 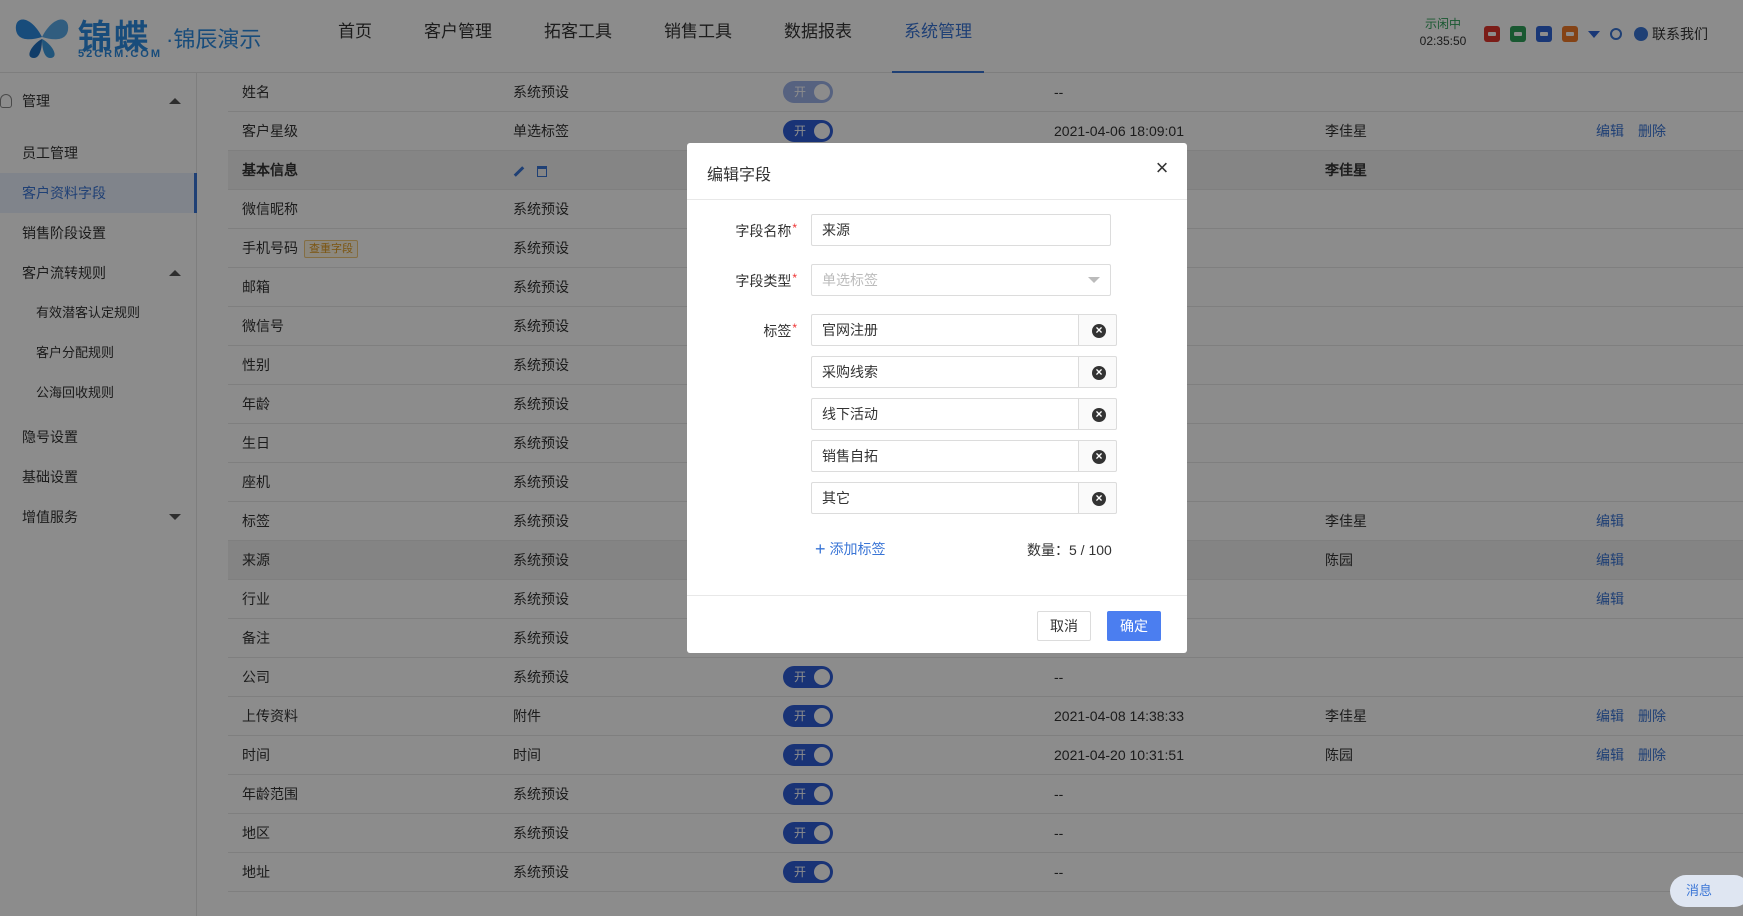 I want to click on plus-icon: +, so click(x=820, y=549).